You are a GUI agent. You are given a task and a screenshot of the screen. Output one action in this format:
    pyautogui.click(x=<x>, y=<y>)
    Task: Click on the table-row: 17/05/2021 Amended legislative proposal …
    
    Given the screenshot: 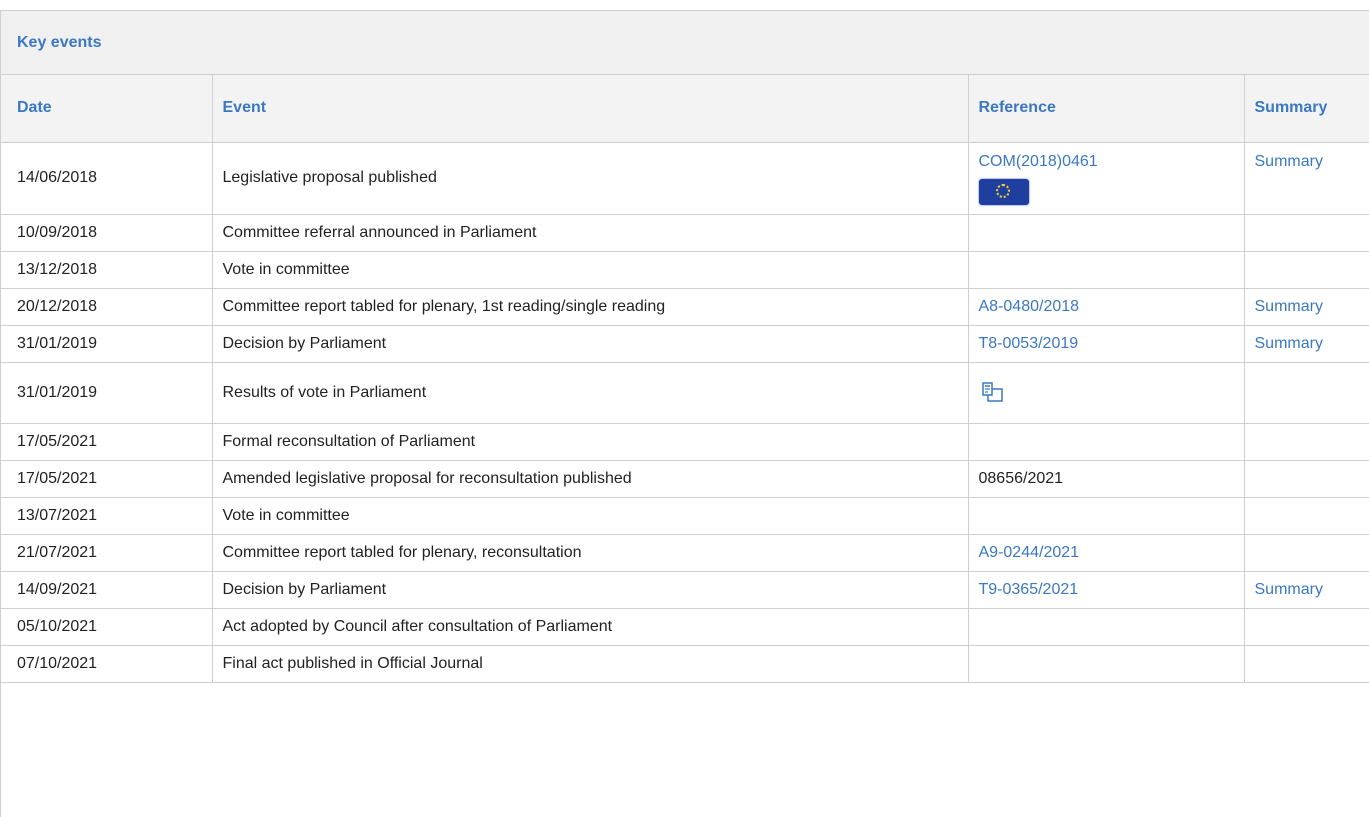 What is the action you would take?
    pyautogui.click(x=685, y=479)
    